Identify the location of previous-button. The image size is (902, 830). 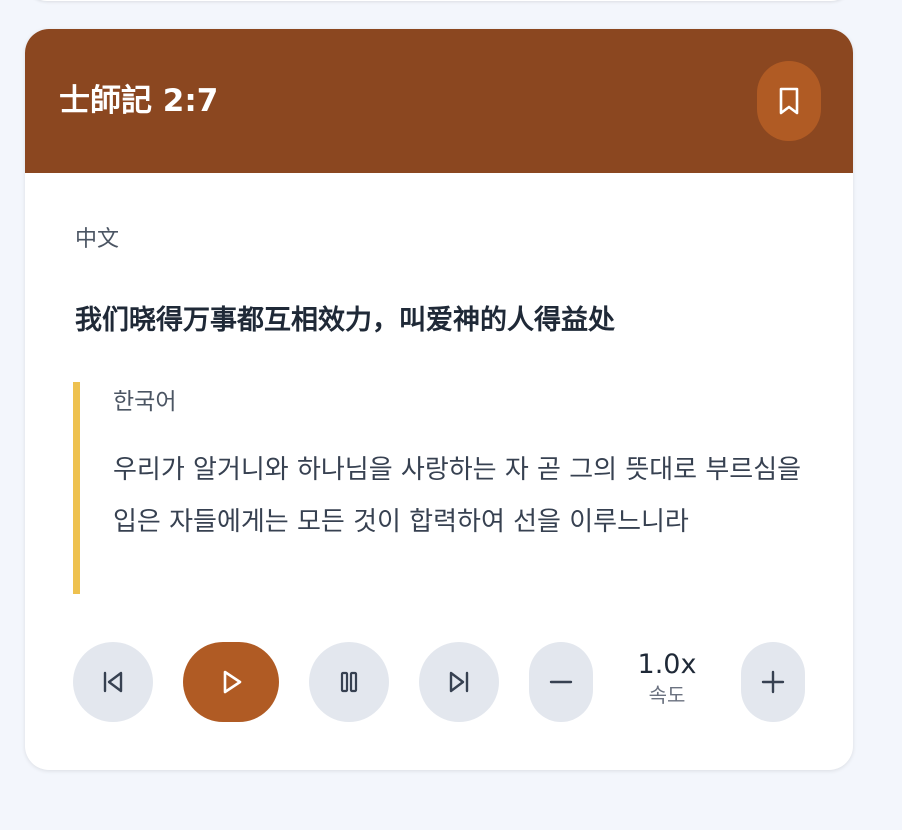
(113, 682).